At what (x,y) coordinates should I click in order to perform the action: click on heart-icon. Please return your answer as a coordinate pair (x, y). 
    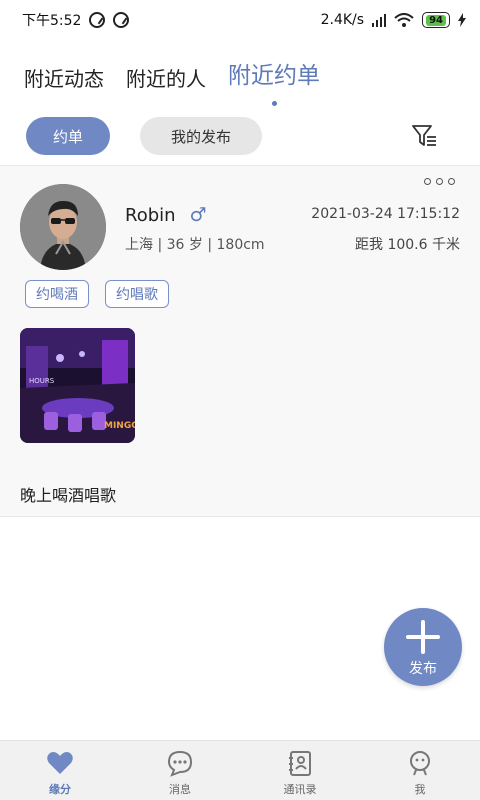
    Looking at the image, I should click on (60, 763).